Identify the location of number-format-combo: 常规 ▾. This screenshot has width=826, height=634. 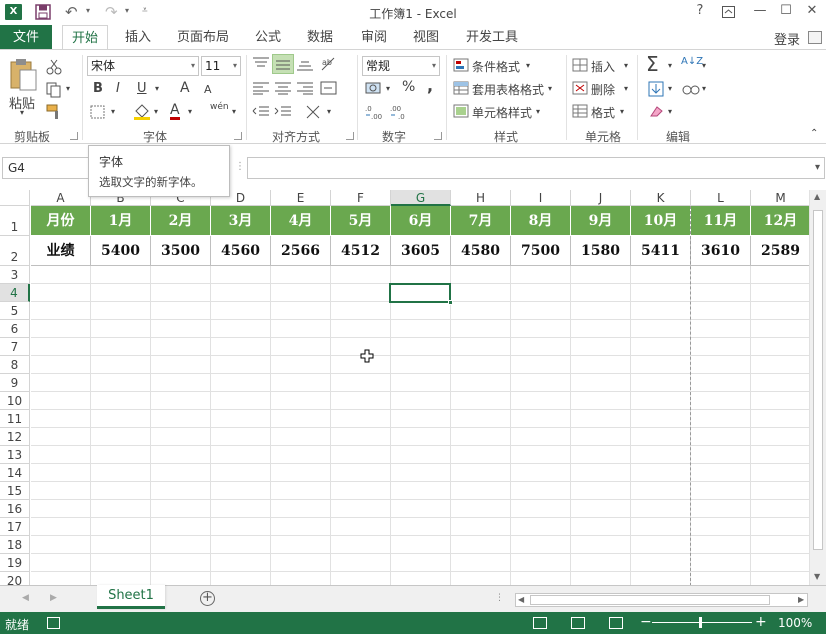
(401, 66).